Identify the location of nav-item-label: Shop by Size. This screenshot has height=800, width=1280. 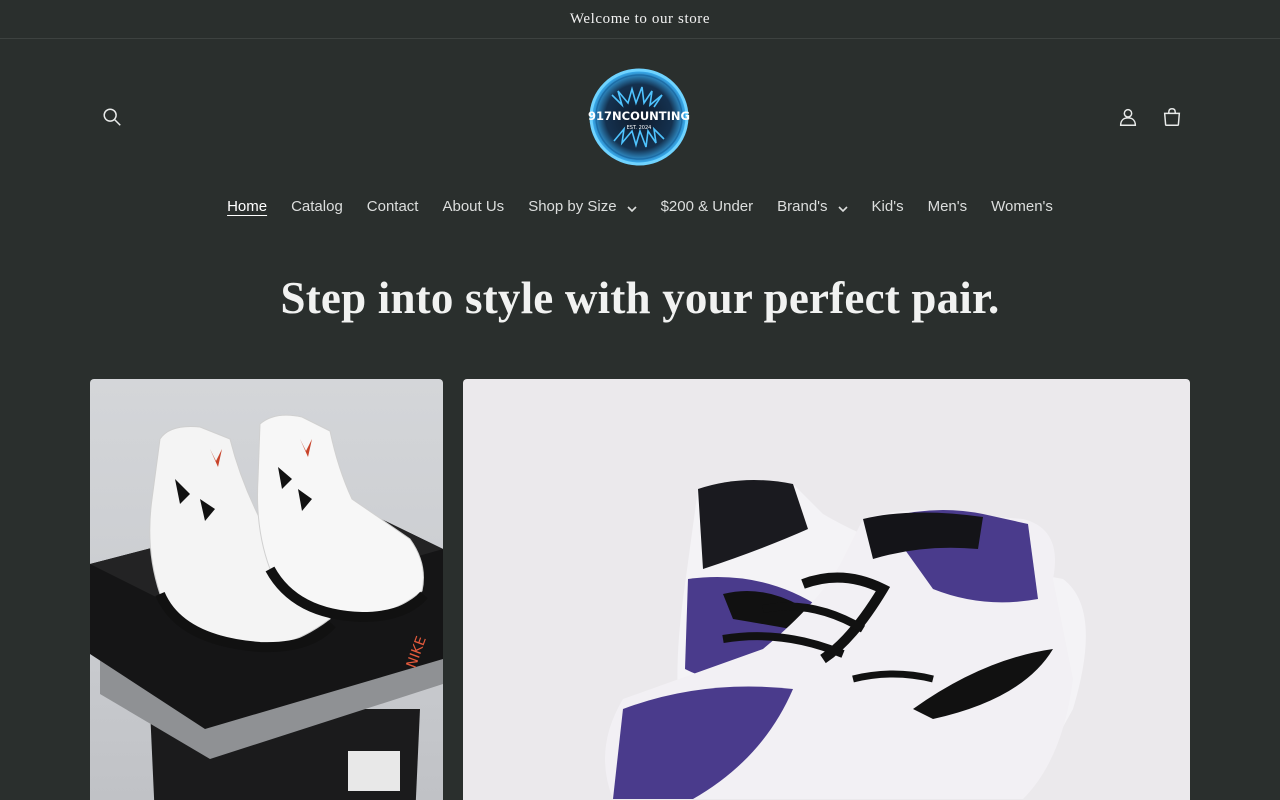
(572, 206).